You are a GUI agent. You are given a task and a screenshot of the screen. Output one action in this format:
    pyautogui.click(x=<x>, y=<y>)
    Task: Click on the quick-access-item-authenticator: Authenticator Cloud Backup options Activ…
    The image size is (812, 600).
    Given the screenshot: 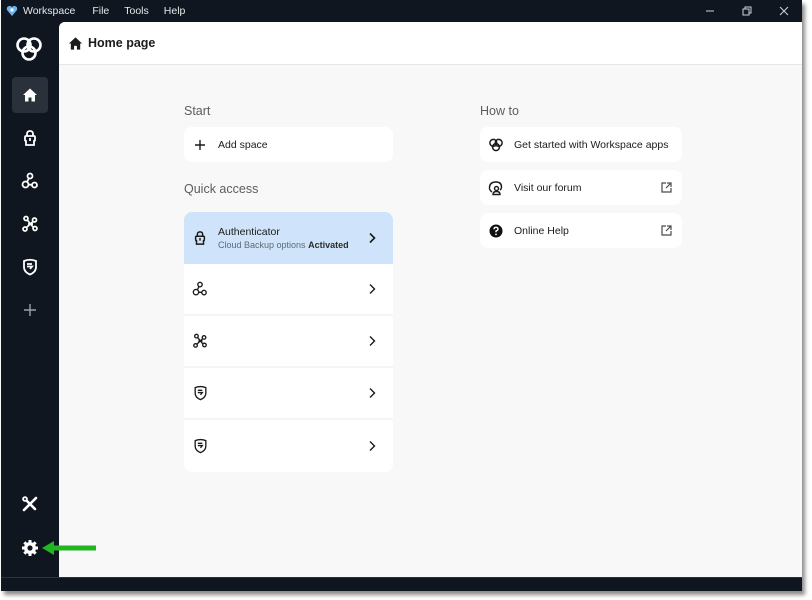 What is the action you would take?
    pyautogui.click(x=288, y=238)
    